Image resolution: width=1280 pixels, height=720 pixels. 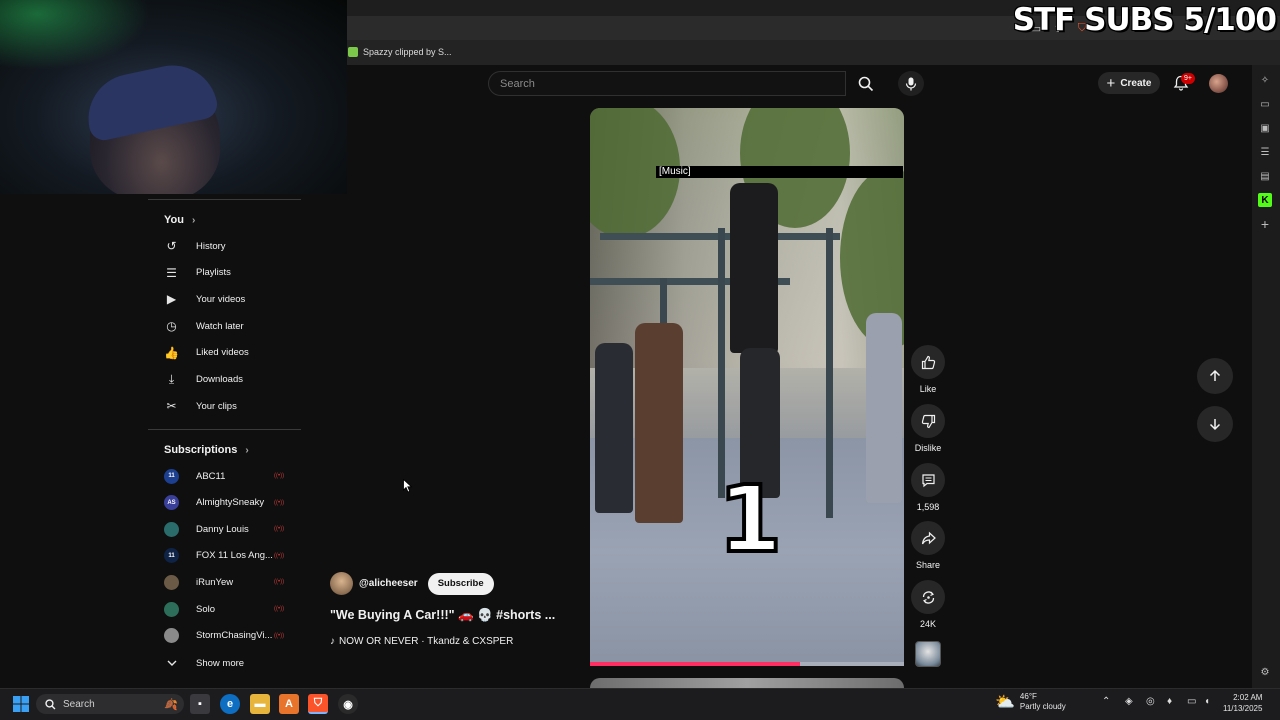 What do you see at coordinates (1265, 152) in the screenshot?
I see `reading-list-icon: ☰` at bounding box center [1265, 152].